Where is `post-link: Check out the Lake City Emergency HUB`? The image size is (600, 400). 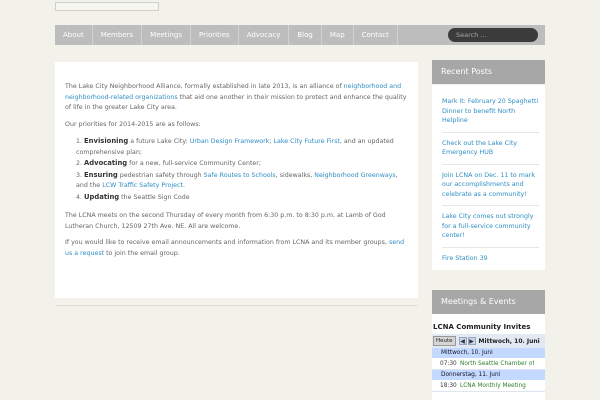
post-link: Check out the Lake City Emergency HUB is located at coordinates (490, 152).